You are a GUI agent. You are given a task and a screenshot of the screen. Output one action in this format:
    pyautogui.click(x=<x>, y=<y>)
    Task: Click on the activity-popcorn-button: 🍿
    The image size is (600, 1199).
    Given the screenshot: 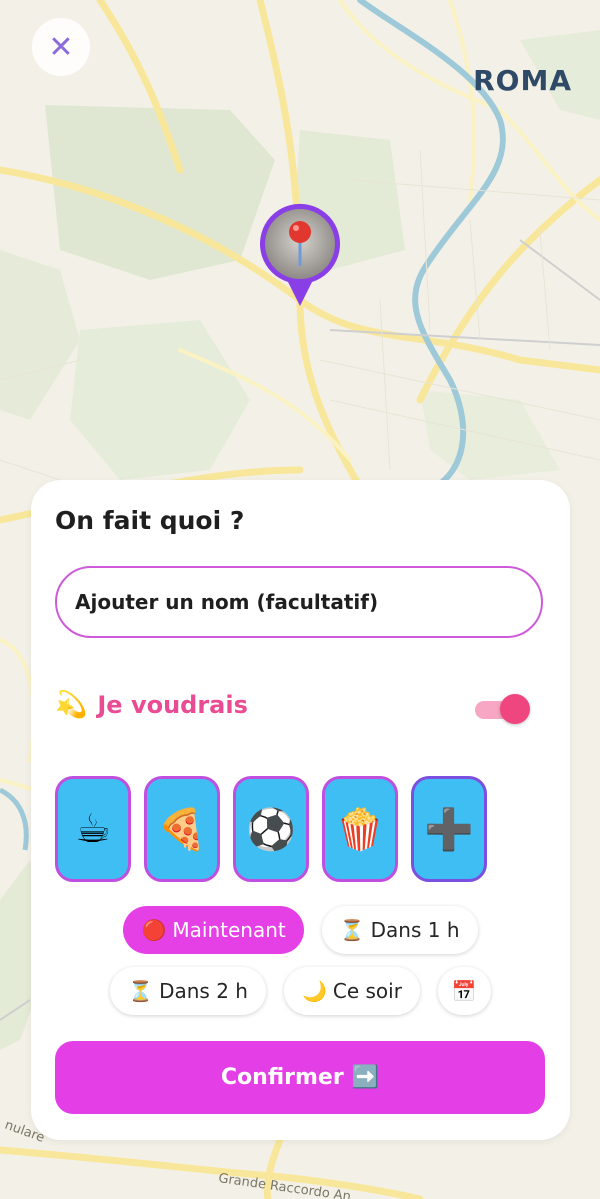 What is the action you would take?
    pyautogui.click(x=360, y=829)
    